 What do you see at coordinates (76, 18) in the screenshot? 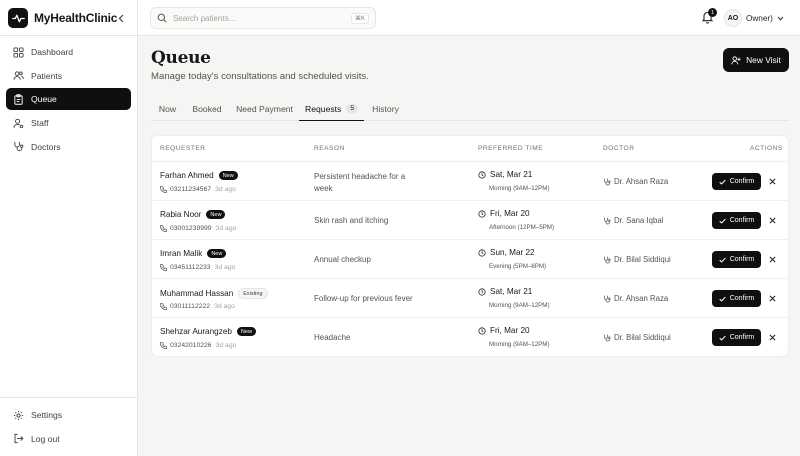
I see `brand-name: MyHealthClinic` at bounding box center [76, 18].